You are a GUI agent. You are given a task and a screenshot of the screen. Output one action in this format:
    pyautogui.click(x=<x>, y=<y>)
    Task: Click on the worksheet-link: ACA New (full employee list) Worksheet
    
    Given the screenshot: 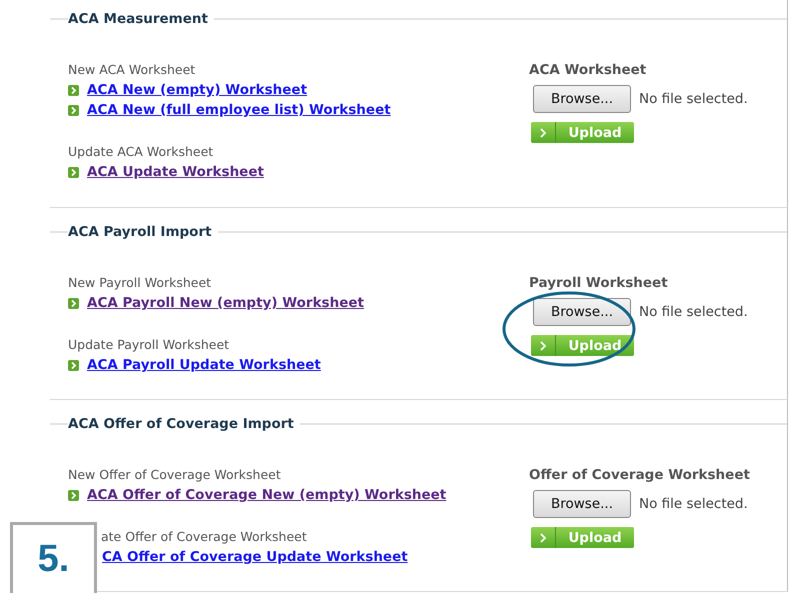 What is the action you would take?
    pyautogui.click(x=239, y=110)
    